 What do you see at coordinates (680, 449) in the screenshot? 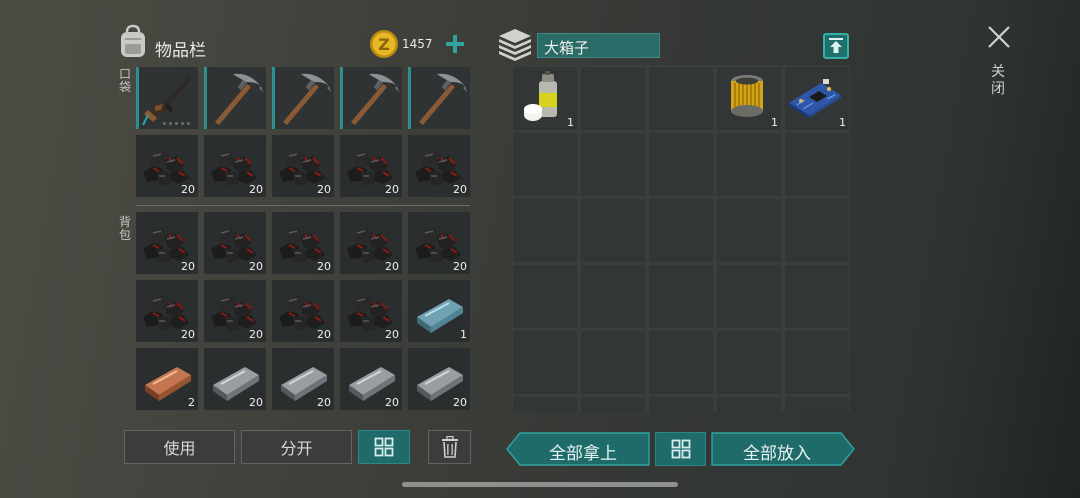
I see `sort-container-button` at bounding box center [680, 449].